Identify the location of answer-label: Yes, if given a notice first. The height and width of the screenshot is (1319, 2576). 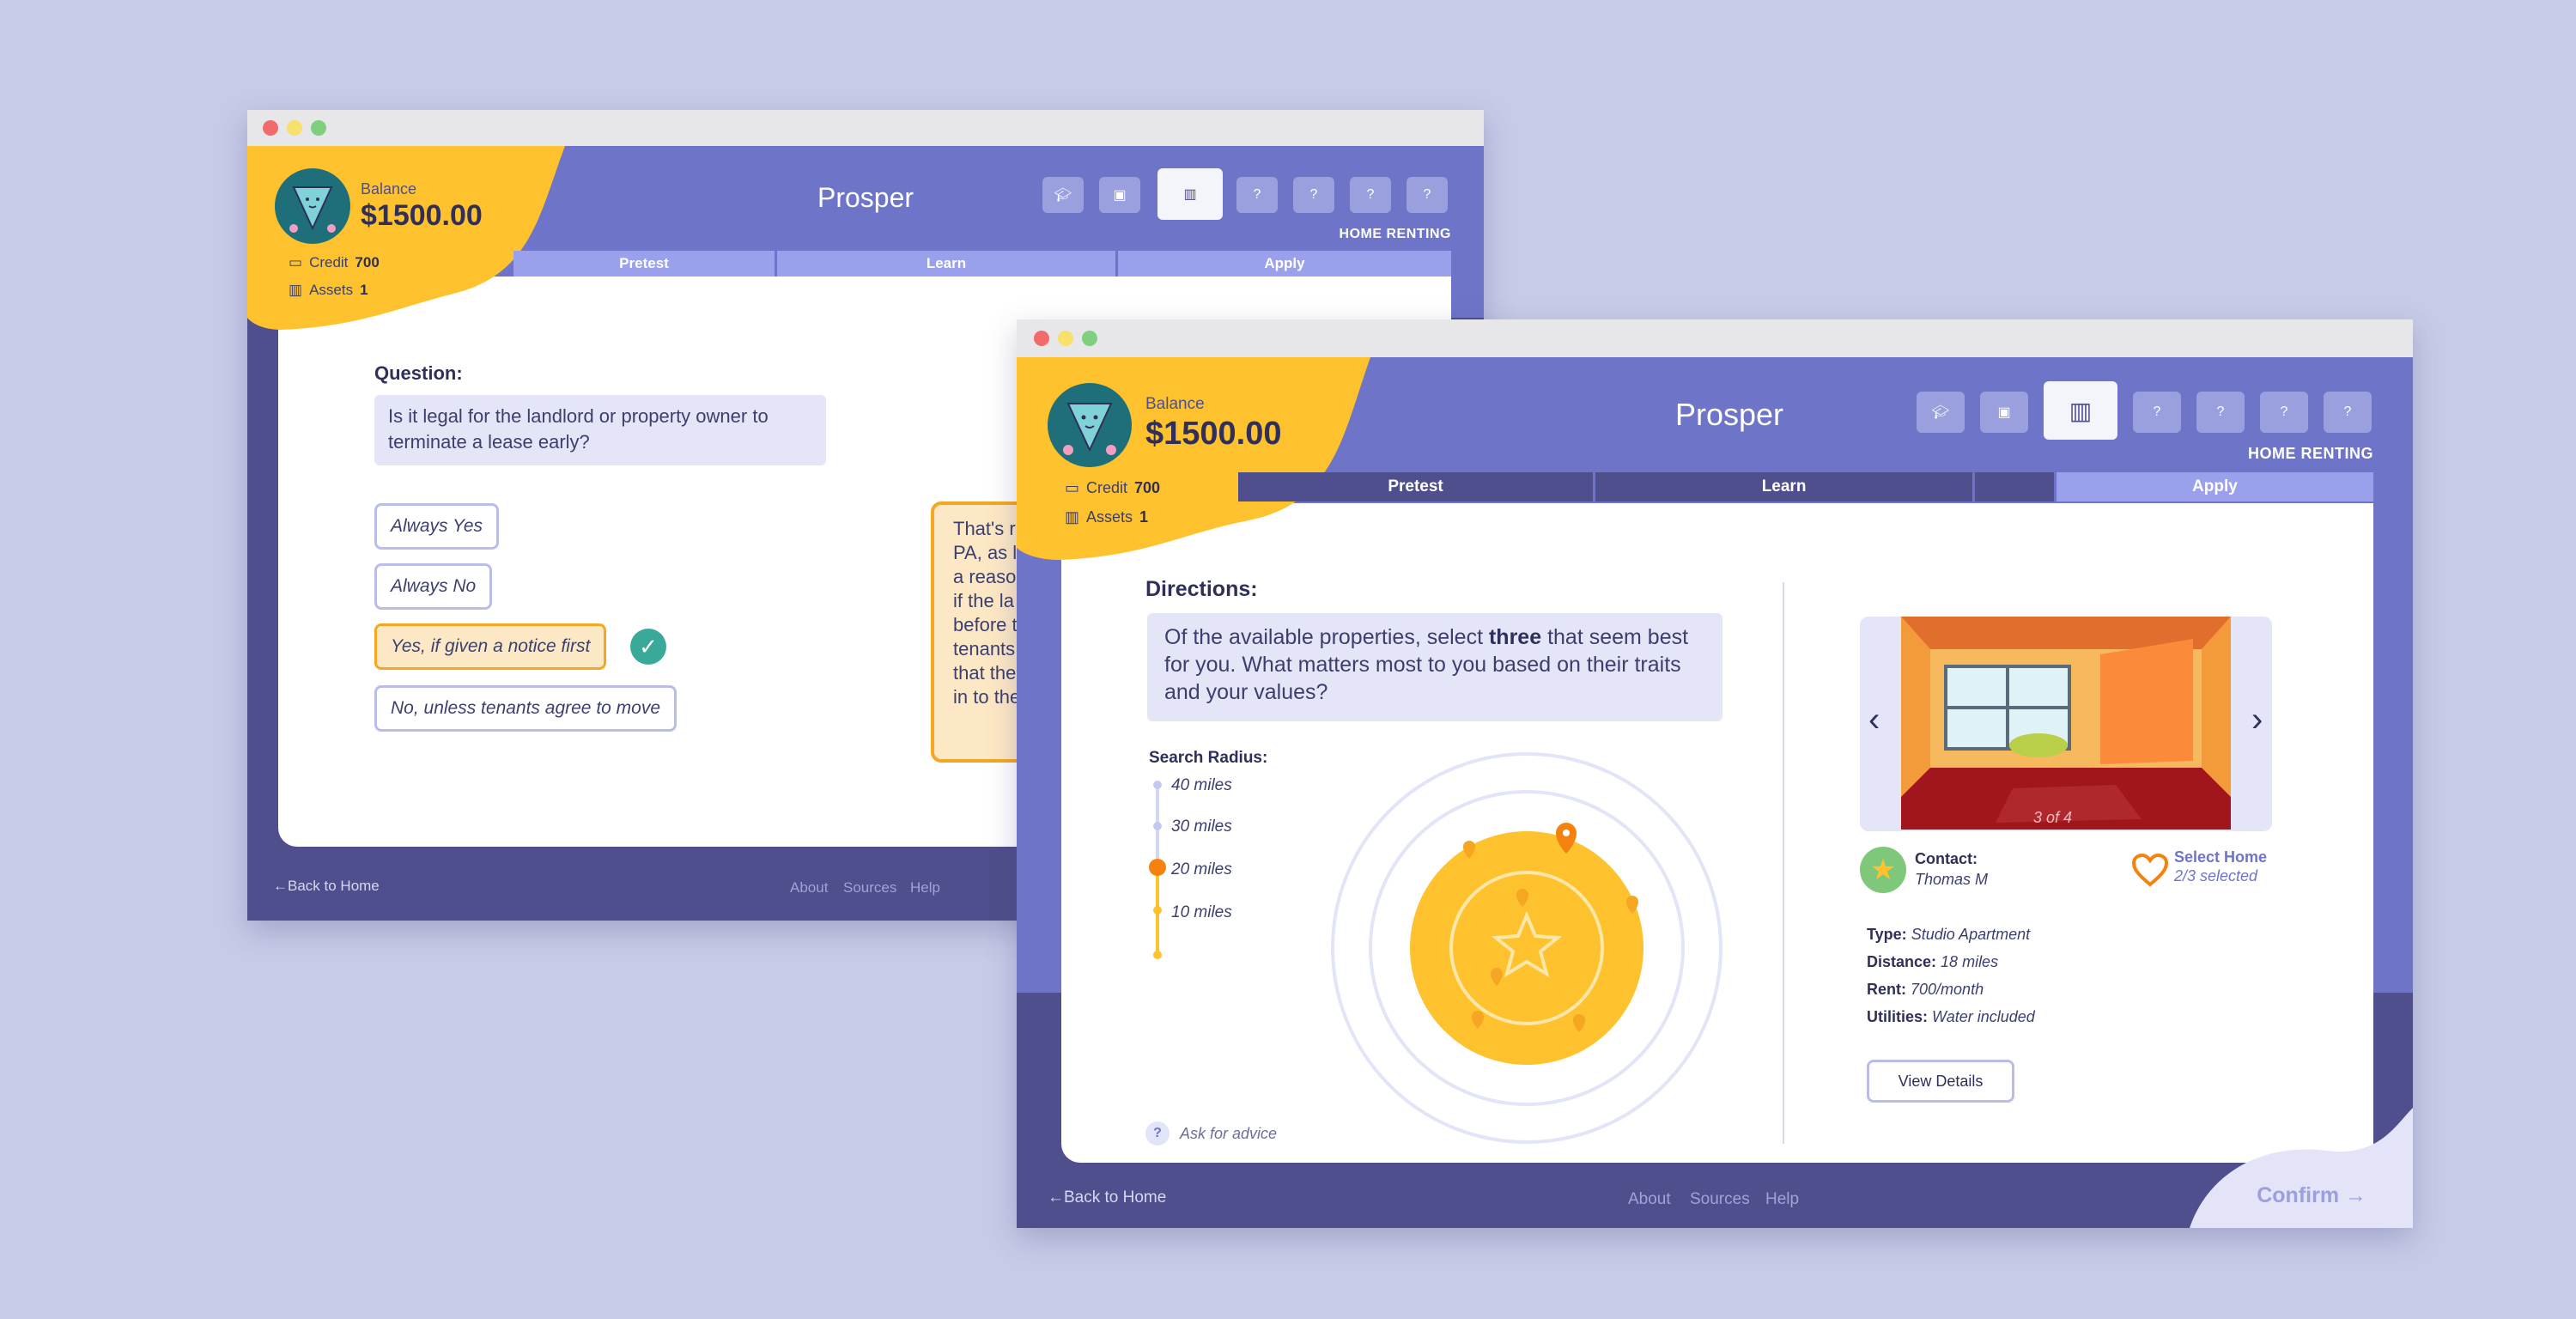
(491, 646).